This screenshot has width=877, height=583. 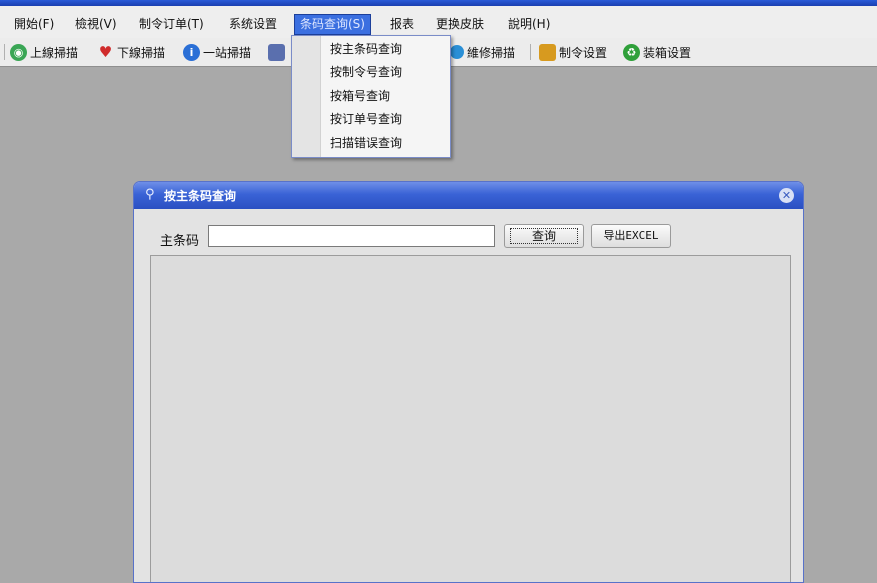 I want to click on query-button-label: 查询, so click(x=543, y=236).